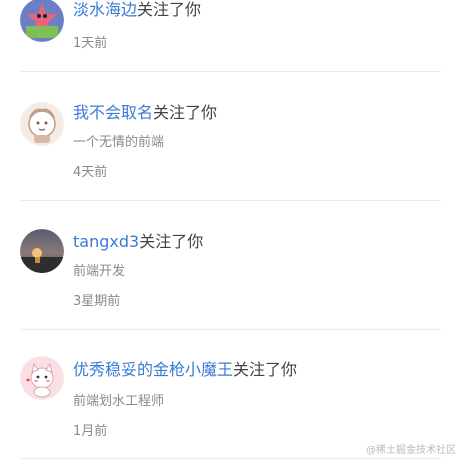  What do you see at coordinates (105, 9) in the screenshot?
I see `username-link: 淡水海边` at bounding box center [105, 9].